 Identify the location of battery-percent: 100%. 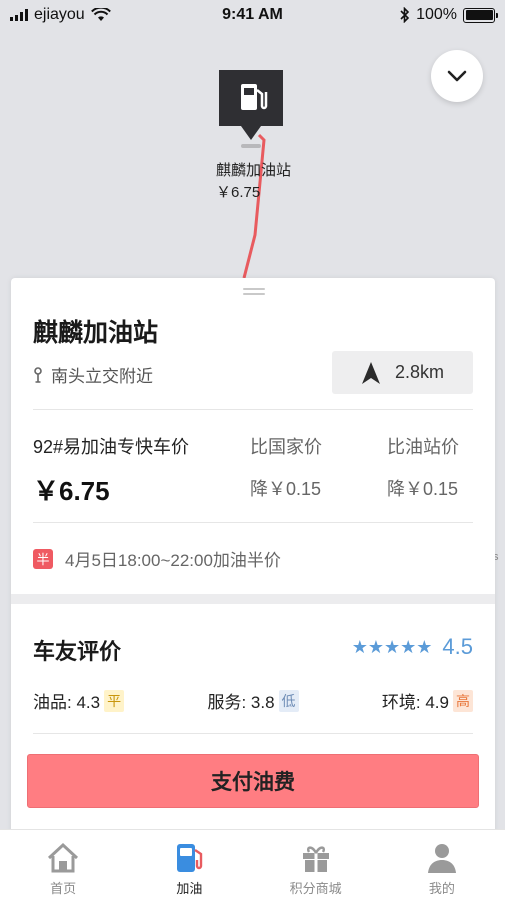
(436, 14).